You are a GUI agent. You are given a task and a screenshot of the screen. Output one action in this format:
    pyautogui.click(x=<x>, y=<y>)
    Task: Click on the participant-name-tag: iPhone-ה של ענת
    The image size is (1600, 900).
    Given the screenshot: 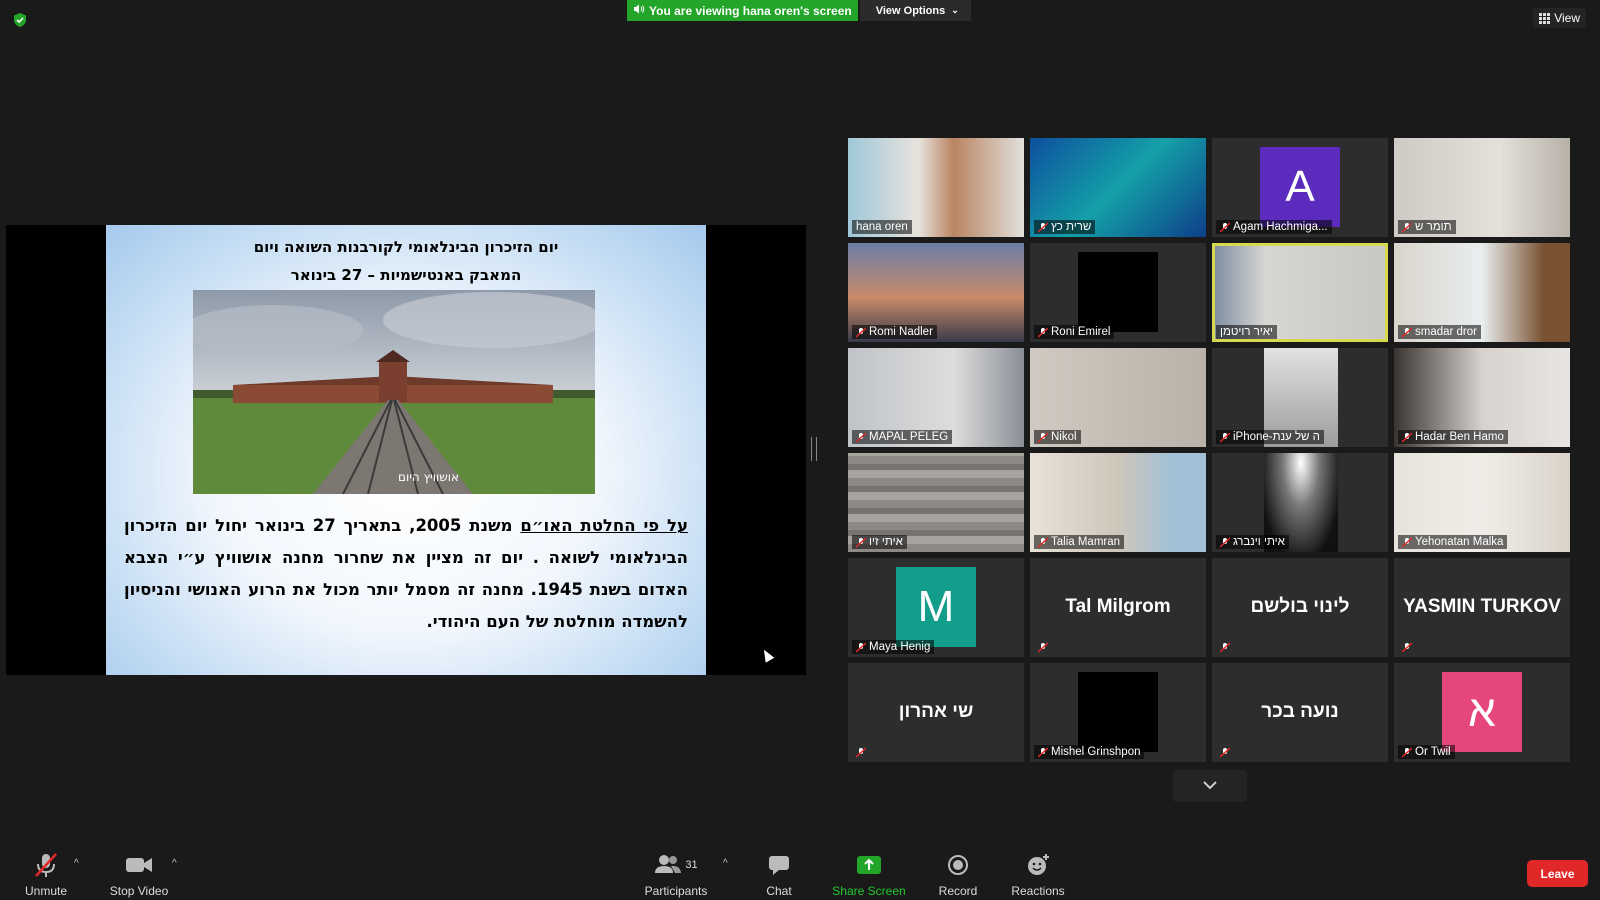 What is the action you would take?
    pyautogui.click(x=1270, y=437)
    